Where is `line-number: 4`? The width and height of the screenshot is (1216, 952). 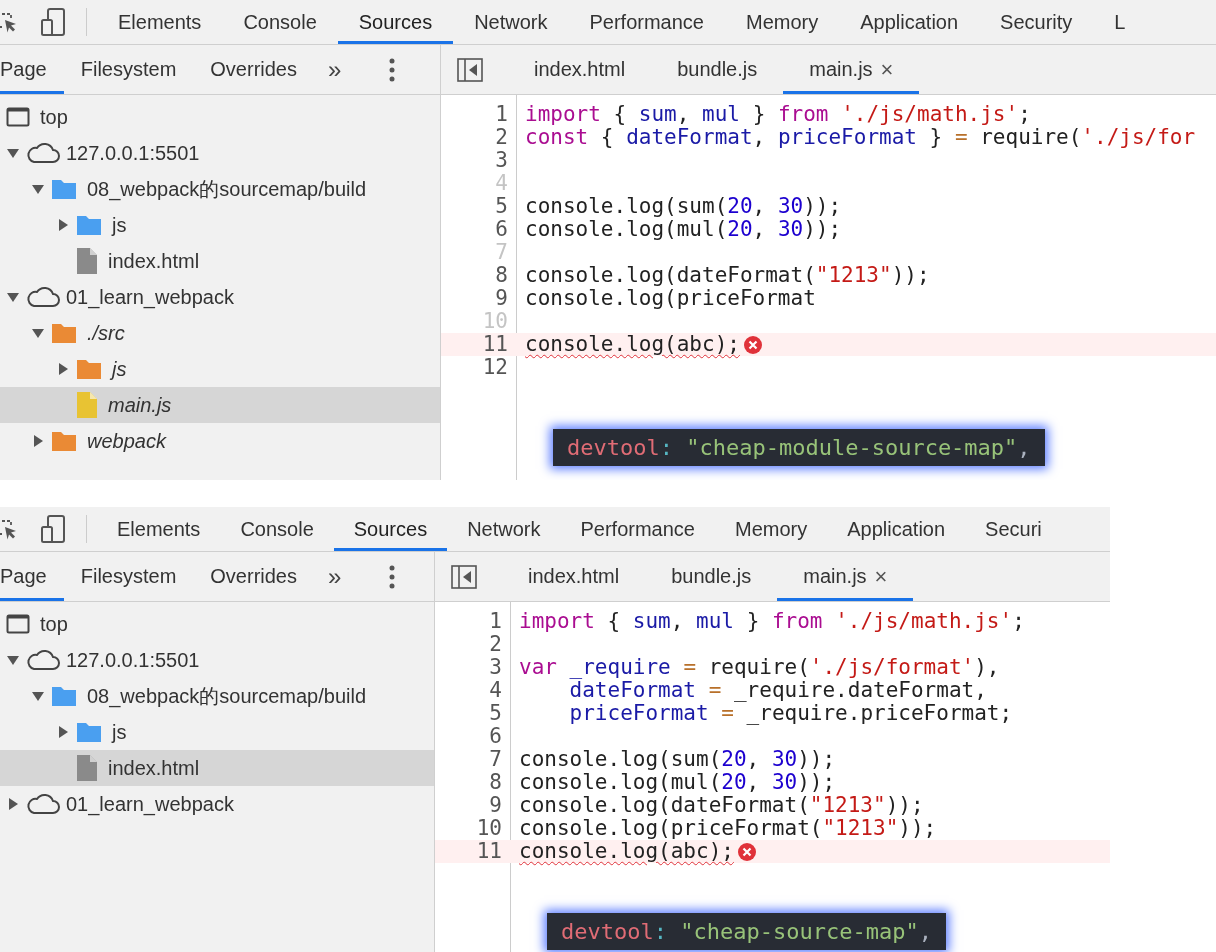
line-number: 4 is located at coordinates (501, 183).